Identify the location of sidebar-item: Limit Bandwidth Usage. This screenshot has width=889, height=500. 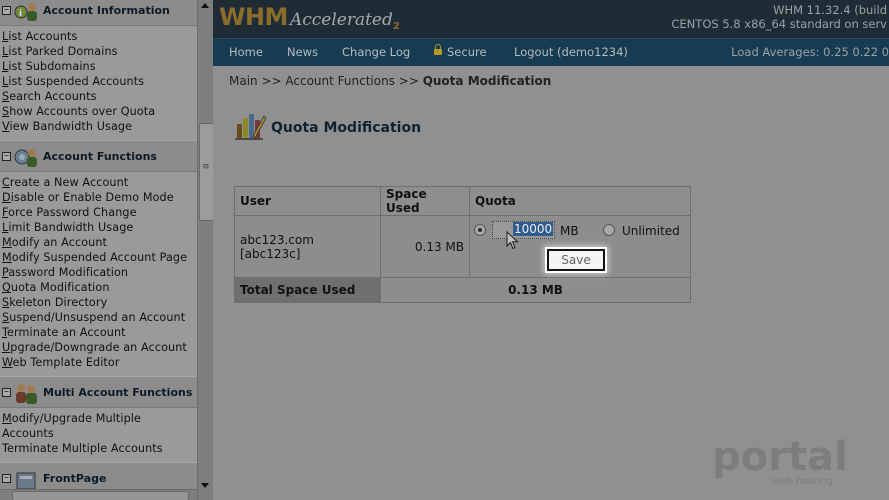
(99, 227).